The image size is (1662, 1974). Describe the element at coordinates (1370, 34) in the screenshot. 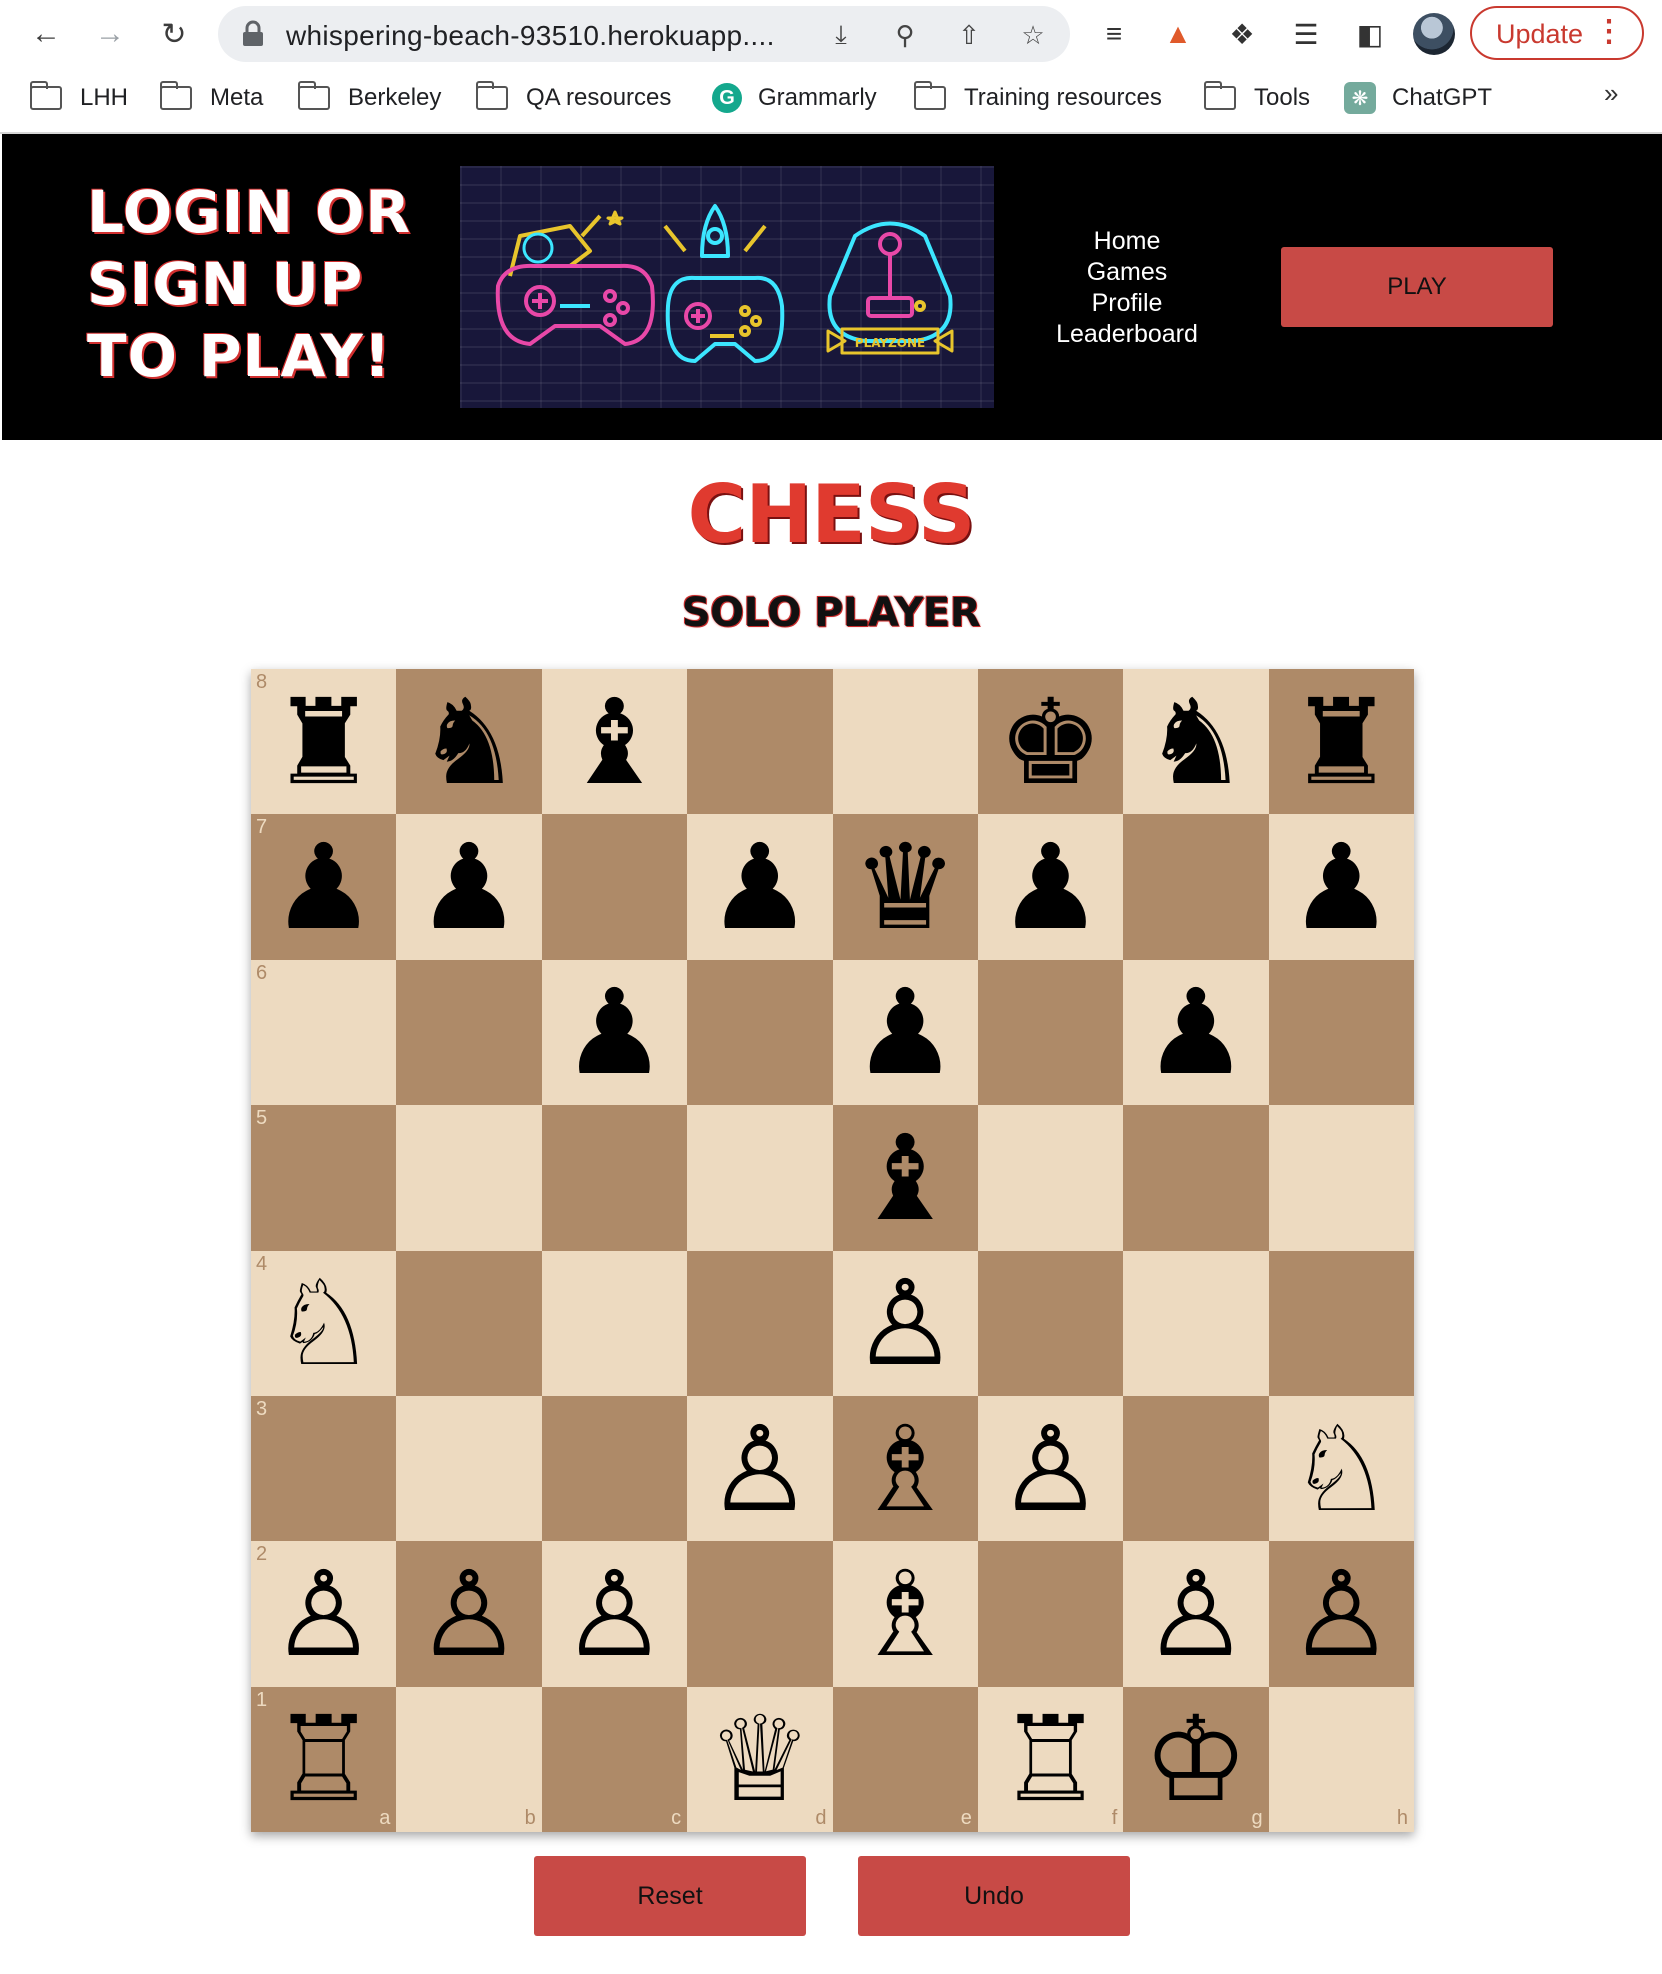

I see `side-panel-icon: ◧` at that location.